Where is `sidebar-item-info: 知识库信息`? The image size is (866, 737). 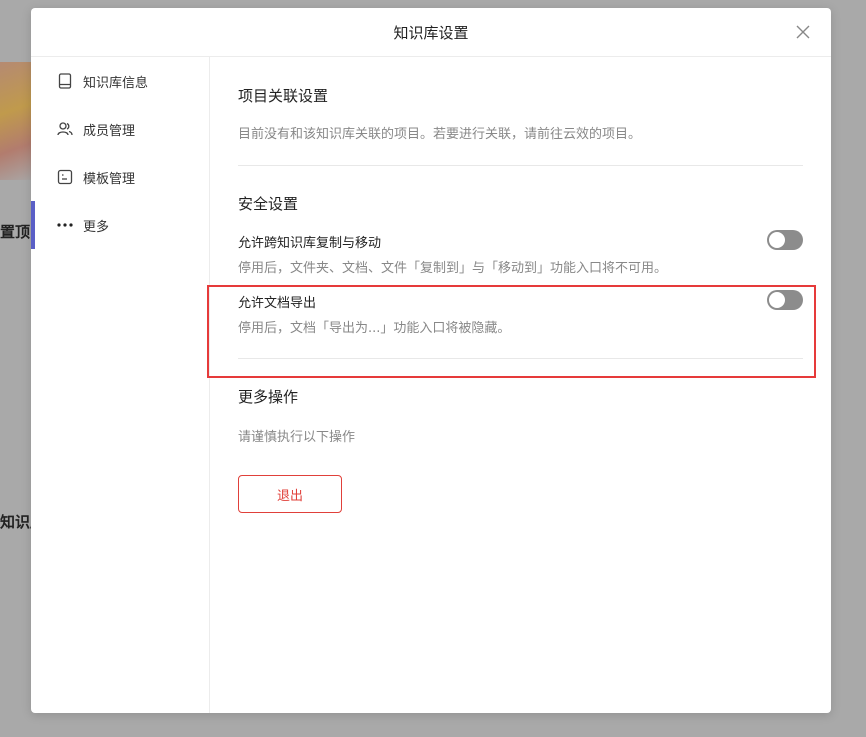
sidebar-item-info: 知识库信息 is located at coordinates (120, 81).